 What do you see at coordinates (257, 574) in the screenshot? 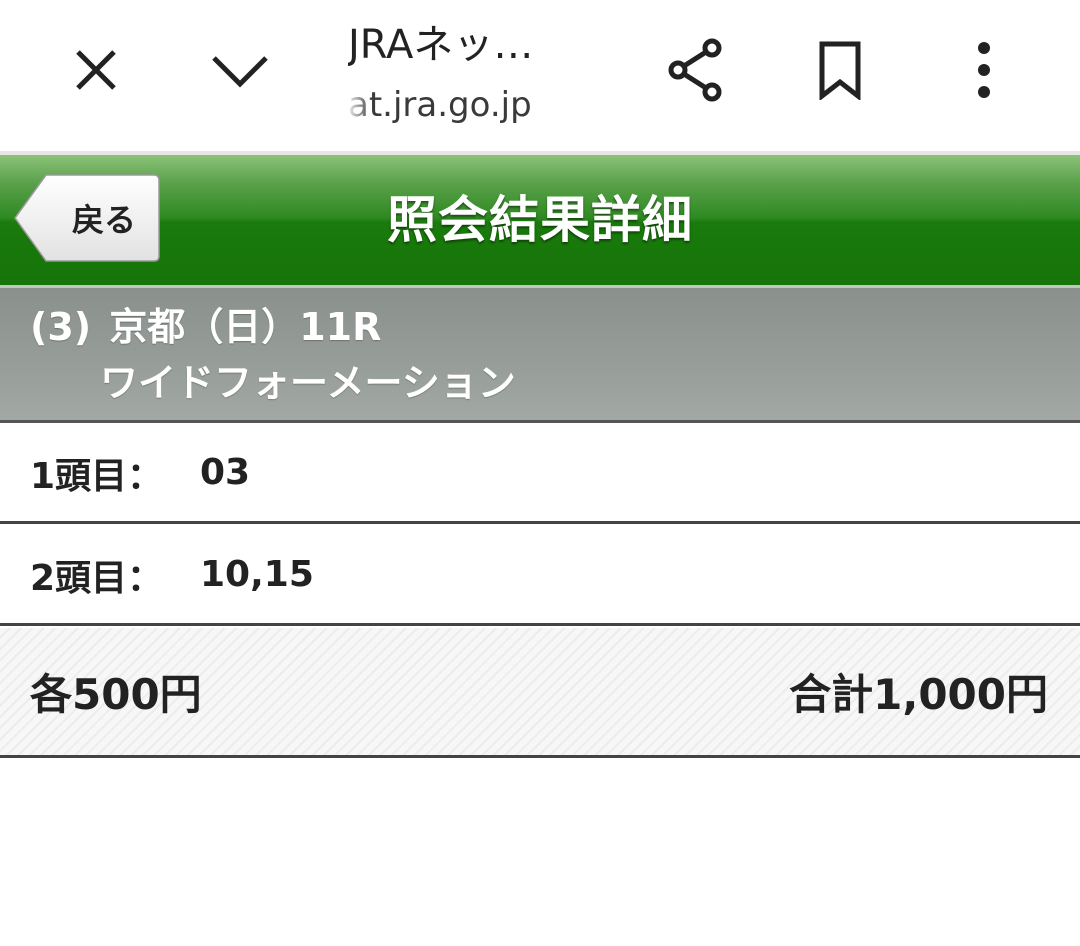
I see `selection-value: 10,15` at bounding box center [257, 574].